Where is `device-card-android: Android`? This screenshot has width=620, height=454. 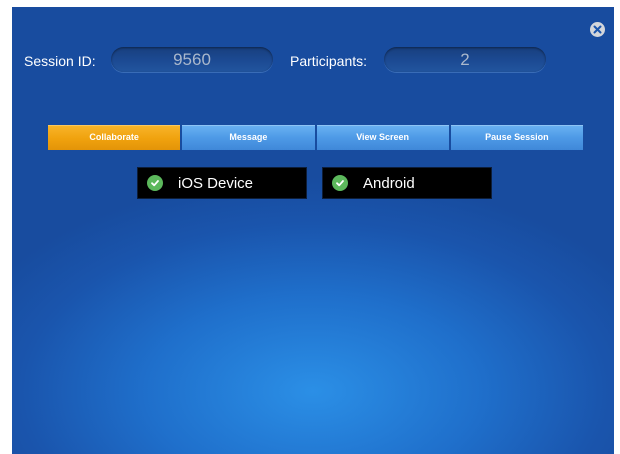 device-card-android: Android is located at coordinates (407, 183).